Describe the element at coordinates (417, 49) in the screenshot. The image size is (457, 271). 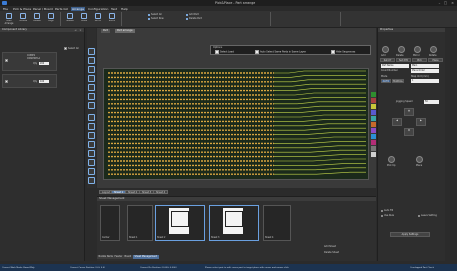
I see `mirror-icon` at that location.